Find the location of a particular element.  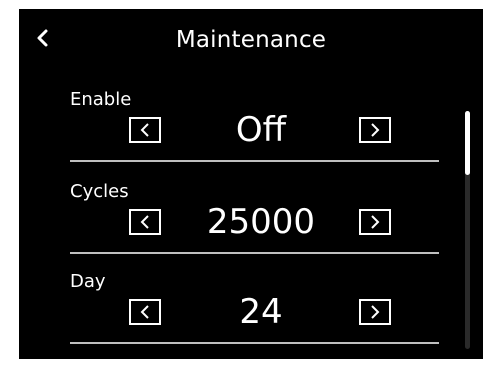

enable-increment-button is located at coordinates (375, 130).